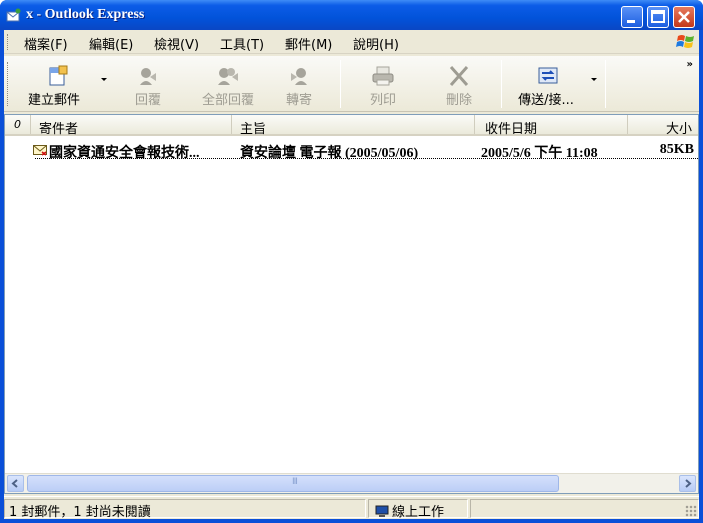 The height and width of the screenshot is (523, 703). Describe the element at coordinates (584, 508) in the screenshot. I see `status-empty-pane` at that location.